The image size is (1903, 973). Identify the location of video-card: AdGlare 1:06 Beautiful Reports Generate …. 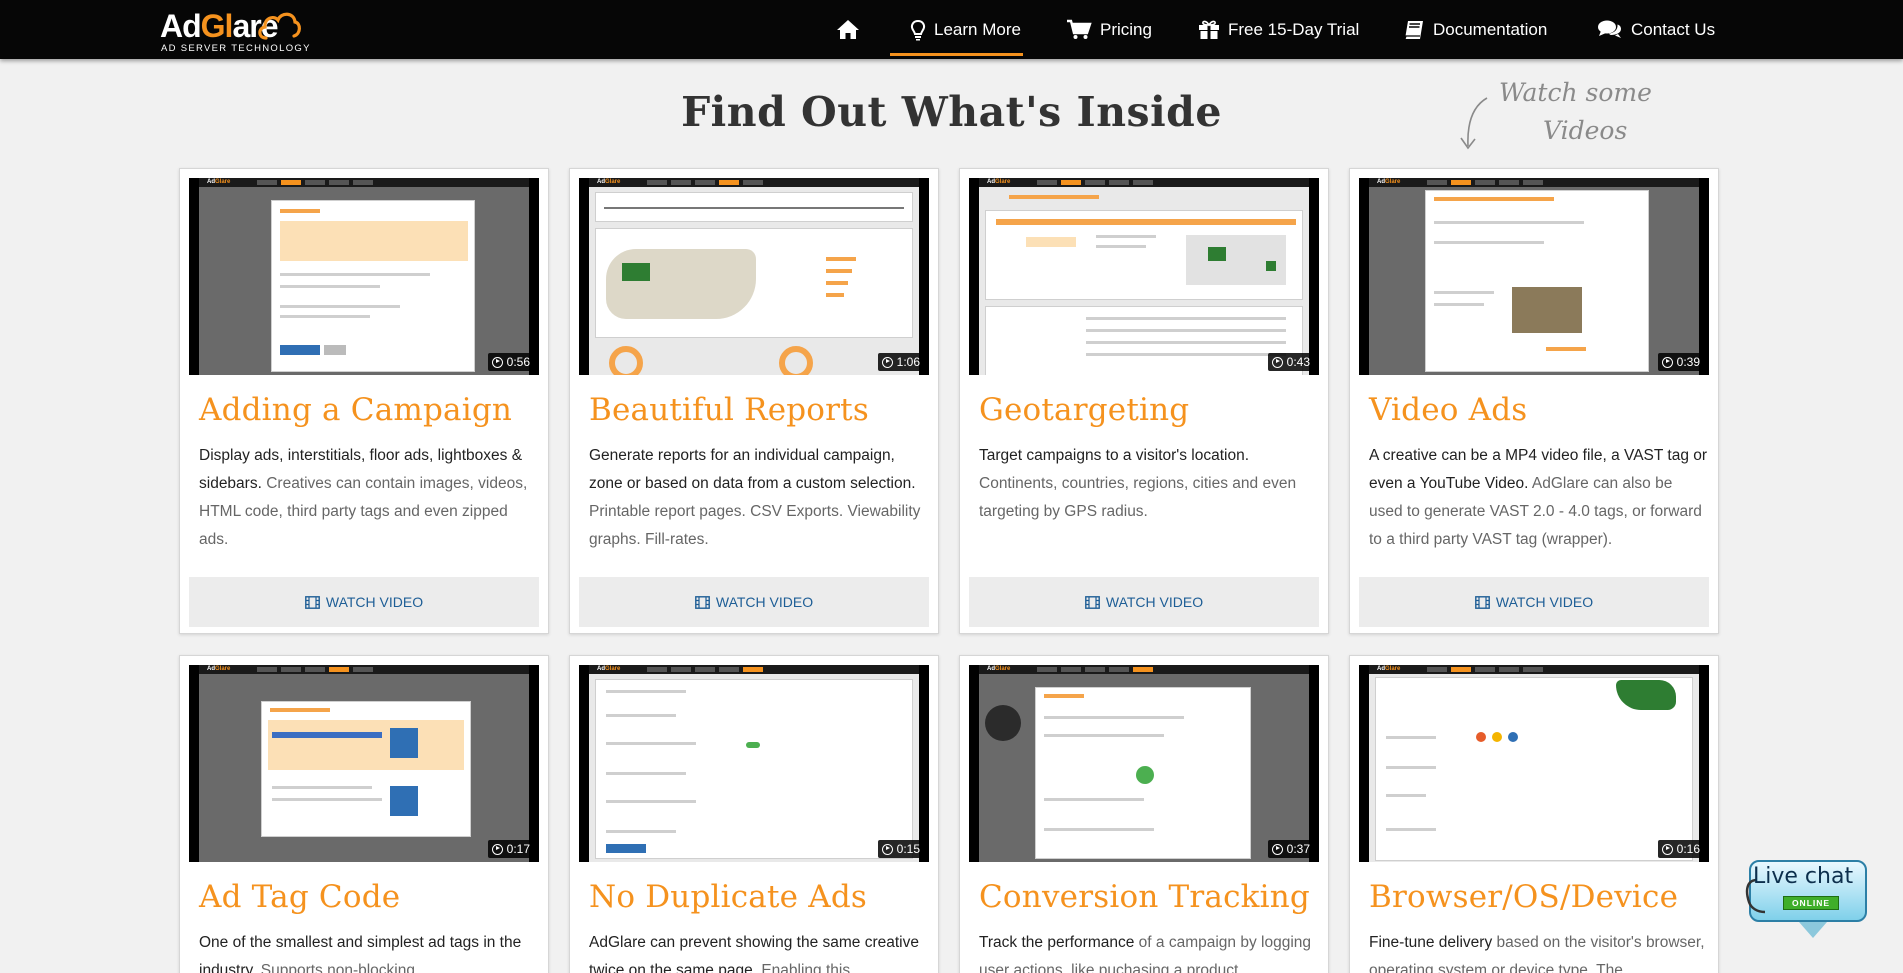
(754, 401).